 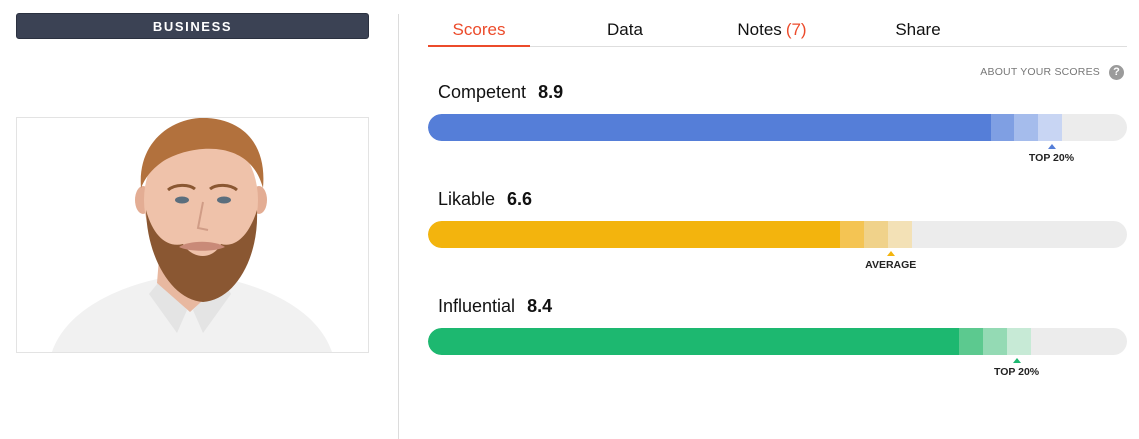 I want to click on score-value: 6.6, so click(x=520, y=199).